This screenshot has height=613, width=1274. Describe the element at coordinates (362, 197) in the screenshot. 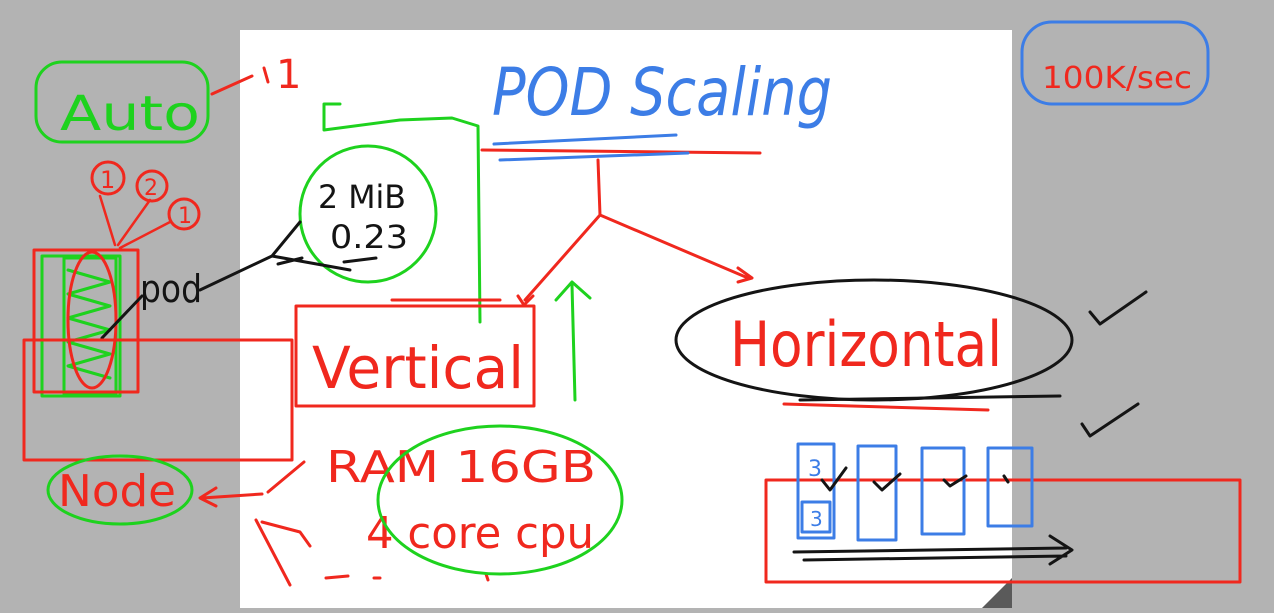

I see `metrics-line1: 2 MiB` at that location.